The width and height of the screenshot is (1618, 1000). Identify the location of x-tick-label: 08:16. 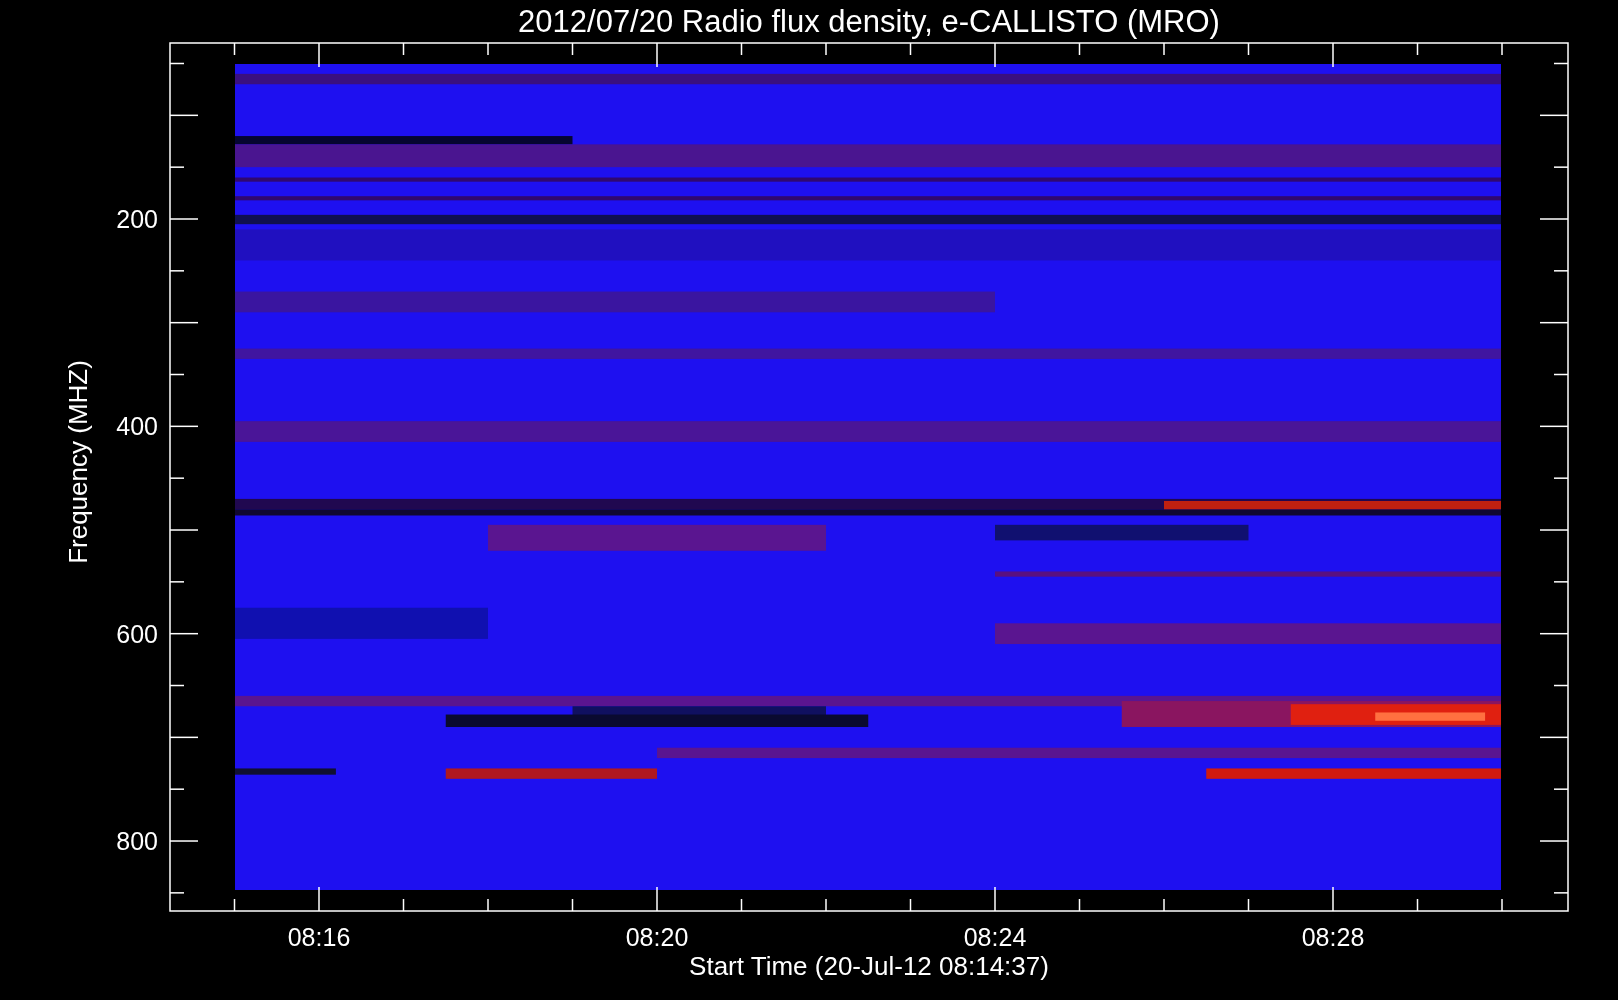
(319, 937).